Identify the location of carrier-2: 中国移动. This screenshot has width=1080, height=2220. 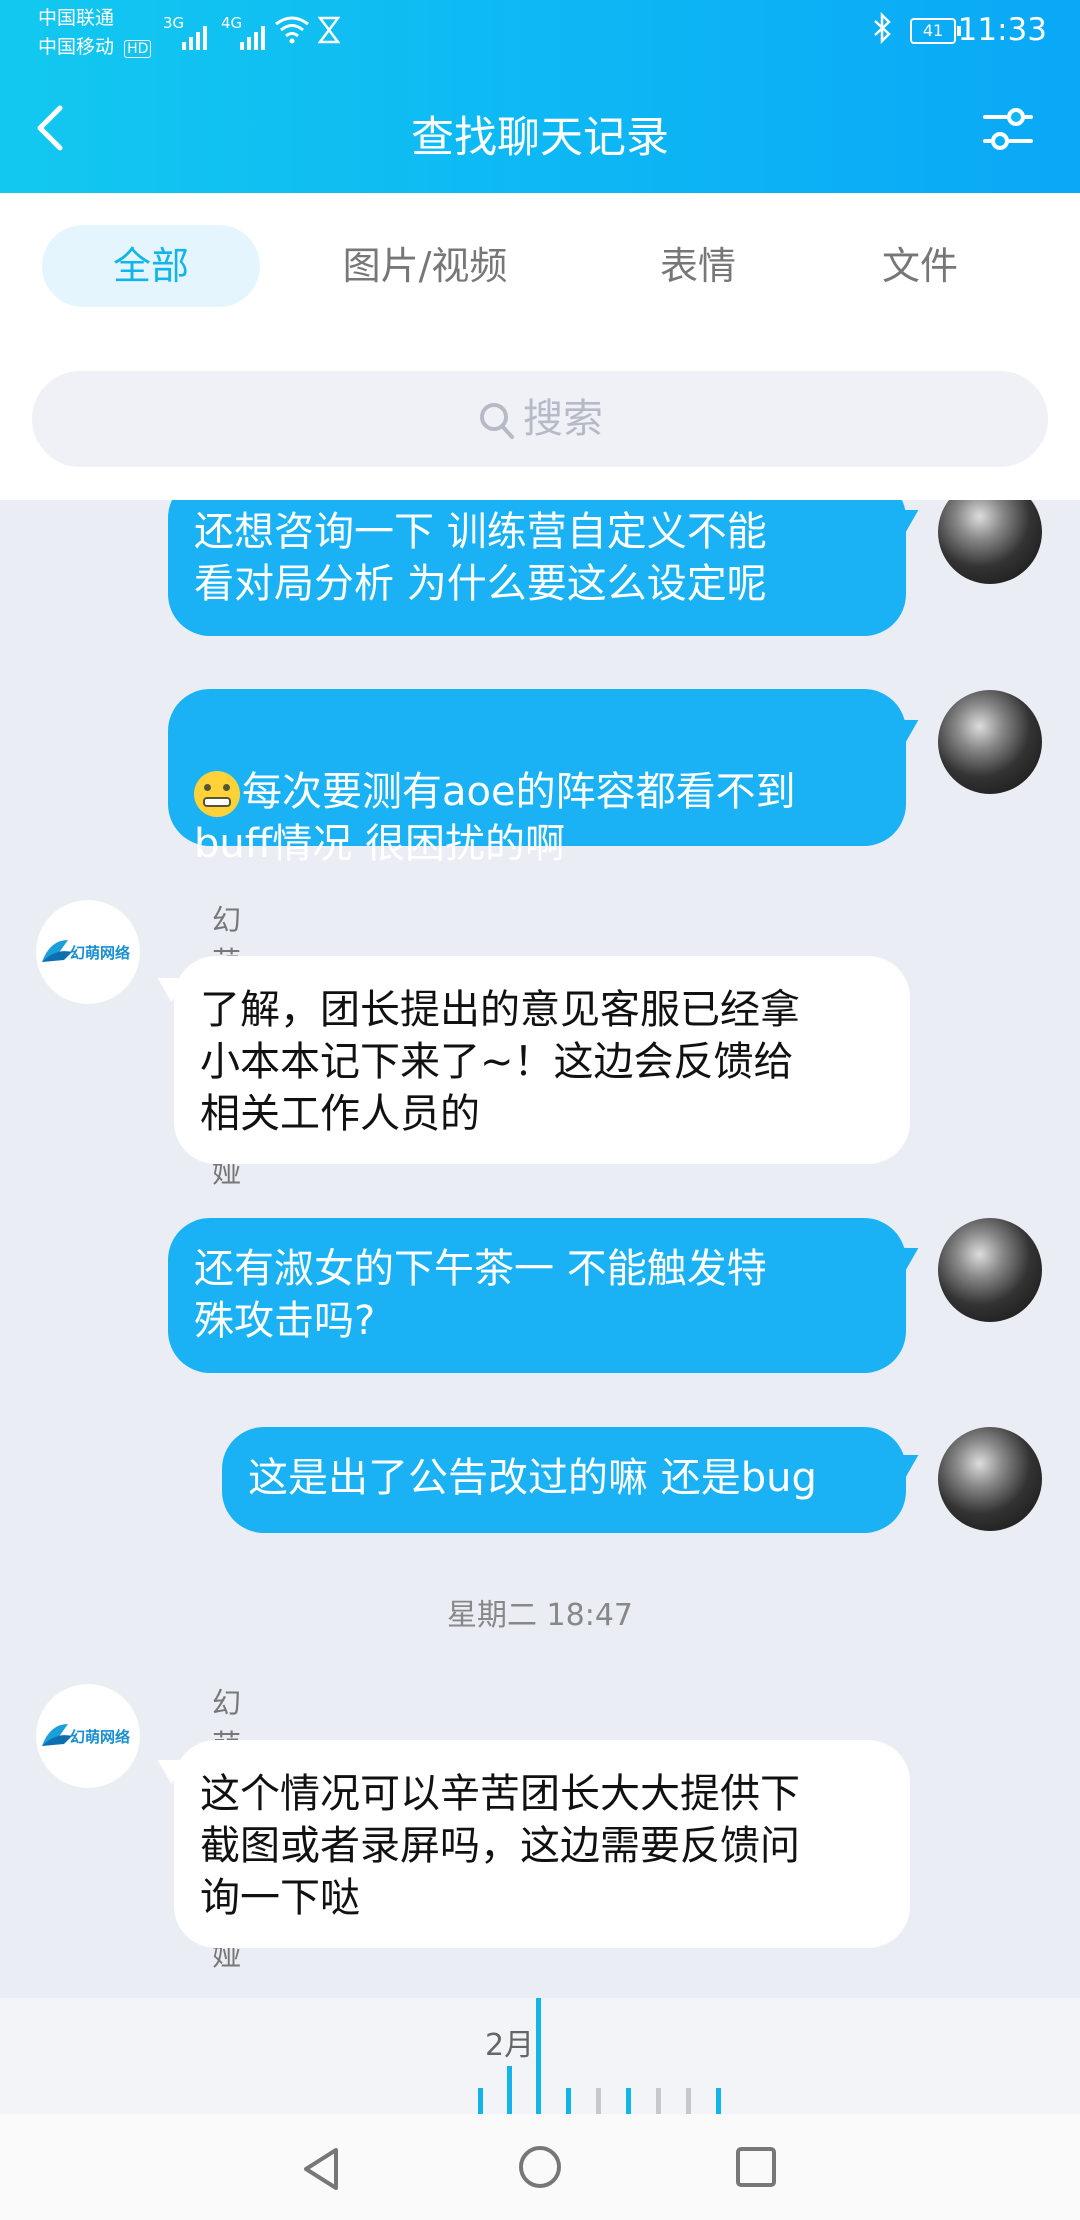
(76, 47).